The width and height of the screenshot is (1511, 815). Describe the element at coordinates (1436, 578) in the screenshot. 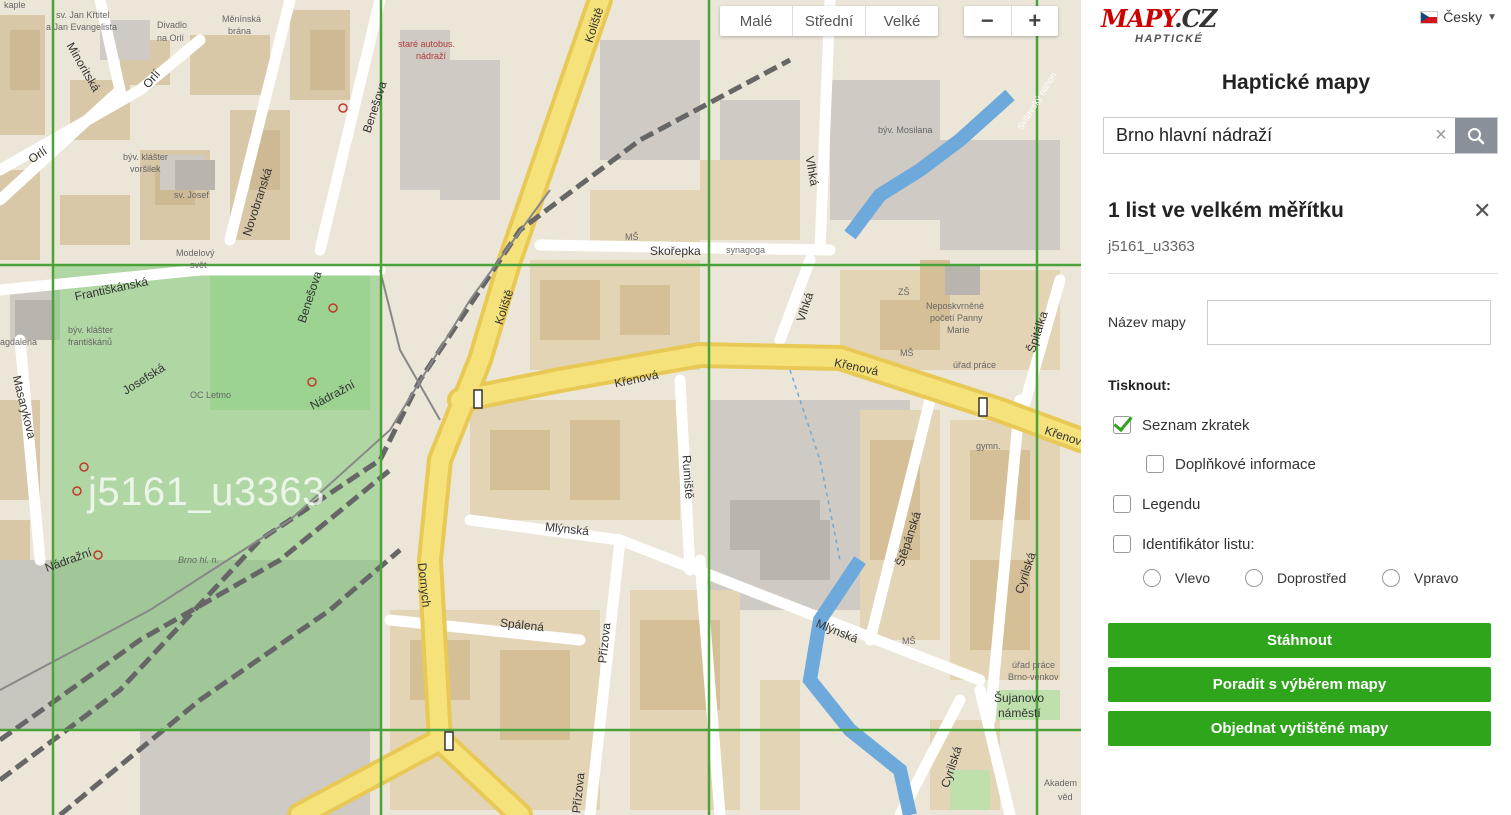

I see `position-label: Vpravo` at that location.